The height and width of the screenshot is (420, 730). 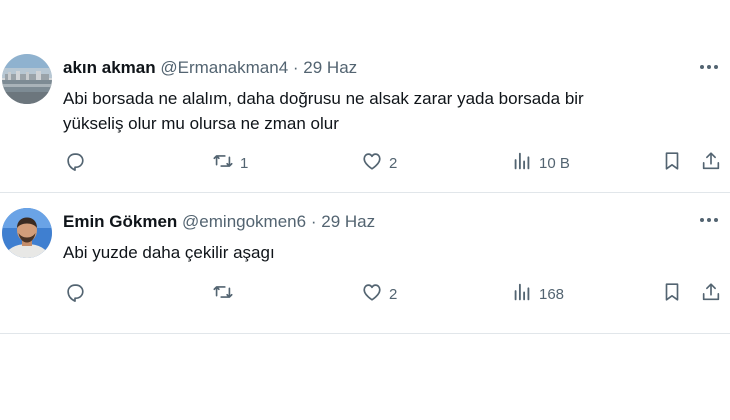 I want to click on views-button: 168, so click(x=537, y=294).